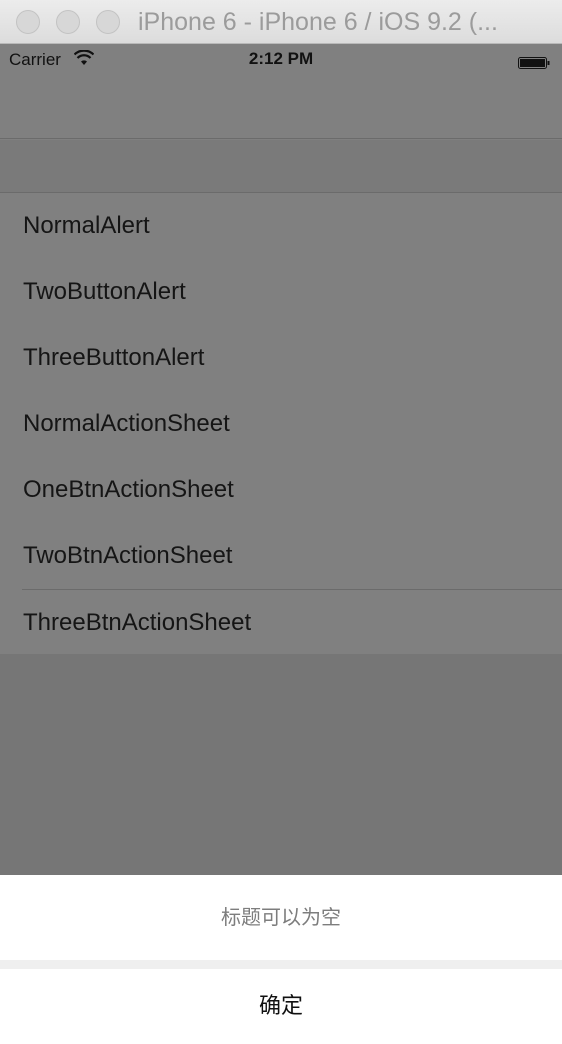 This screenshot has height=1044, width=562. I want to click on status-bar: Carrier 2:12 PM, so click(281, 60).